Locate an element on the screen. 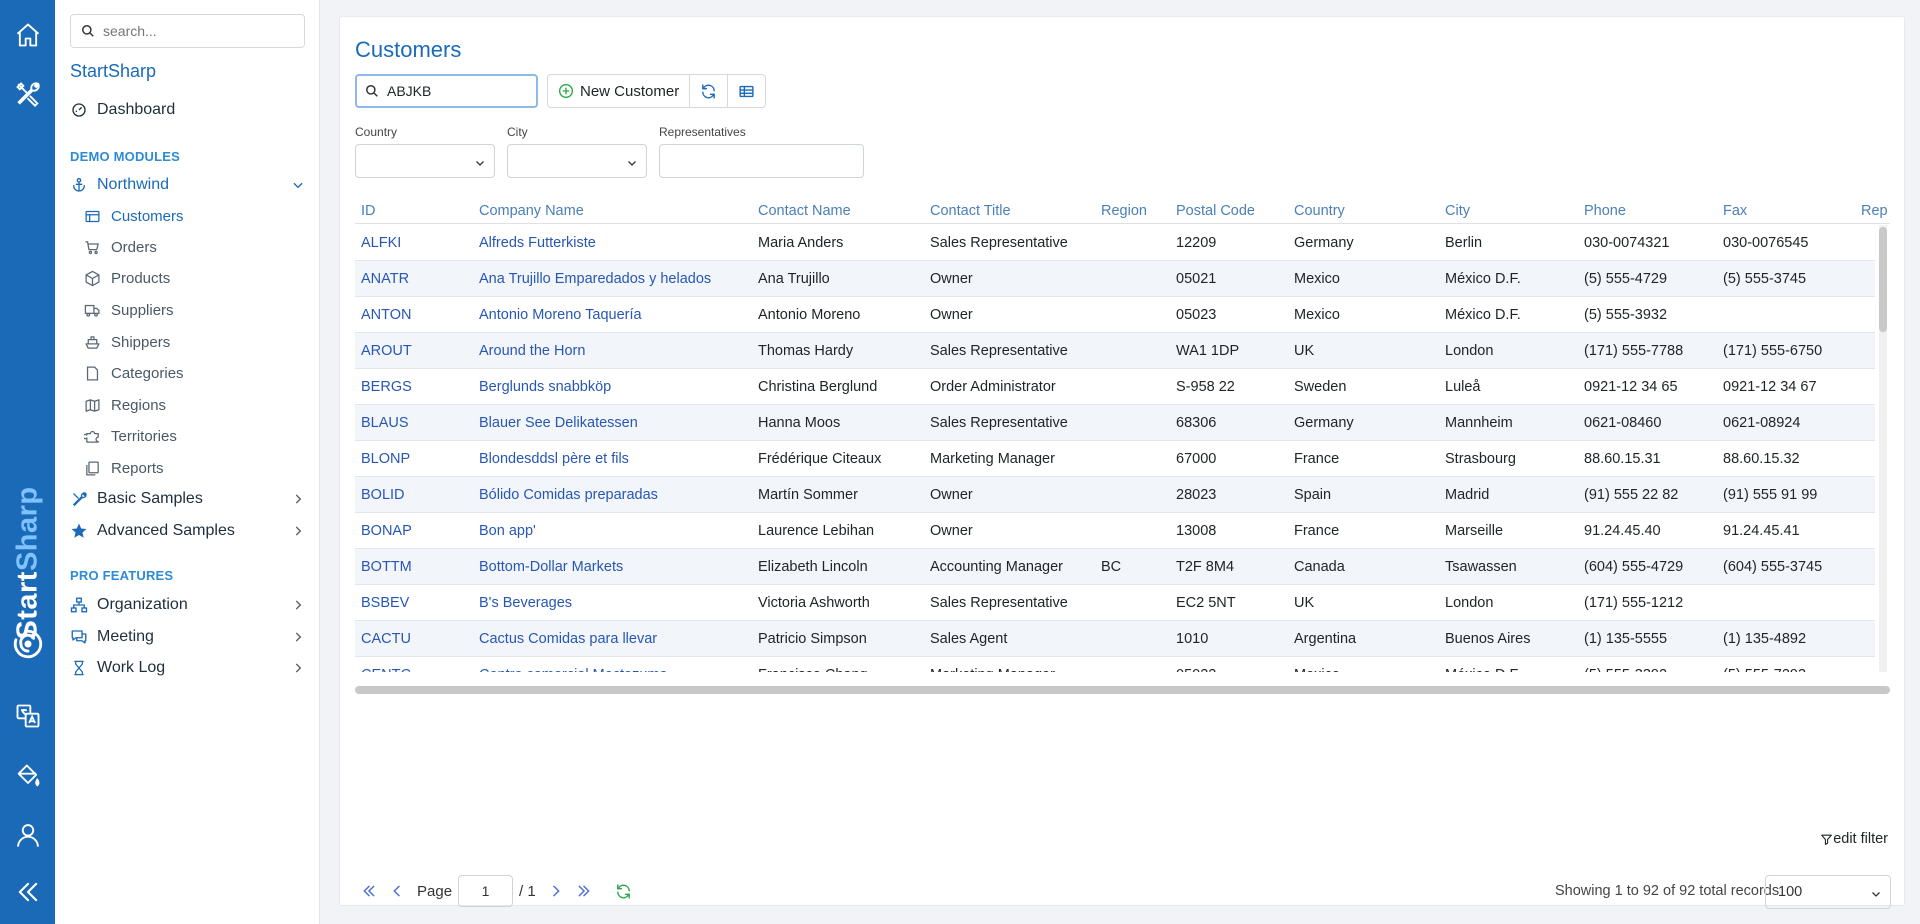 The height and width of the screenshot is (924, 1920). customer-id-link: BOTTM is located at coordinates (386, 567).